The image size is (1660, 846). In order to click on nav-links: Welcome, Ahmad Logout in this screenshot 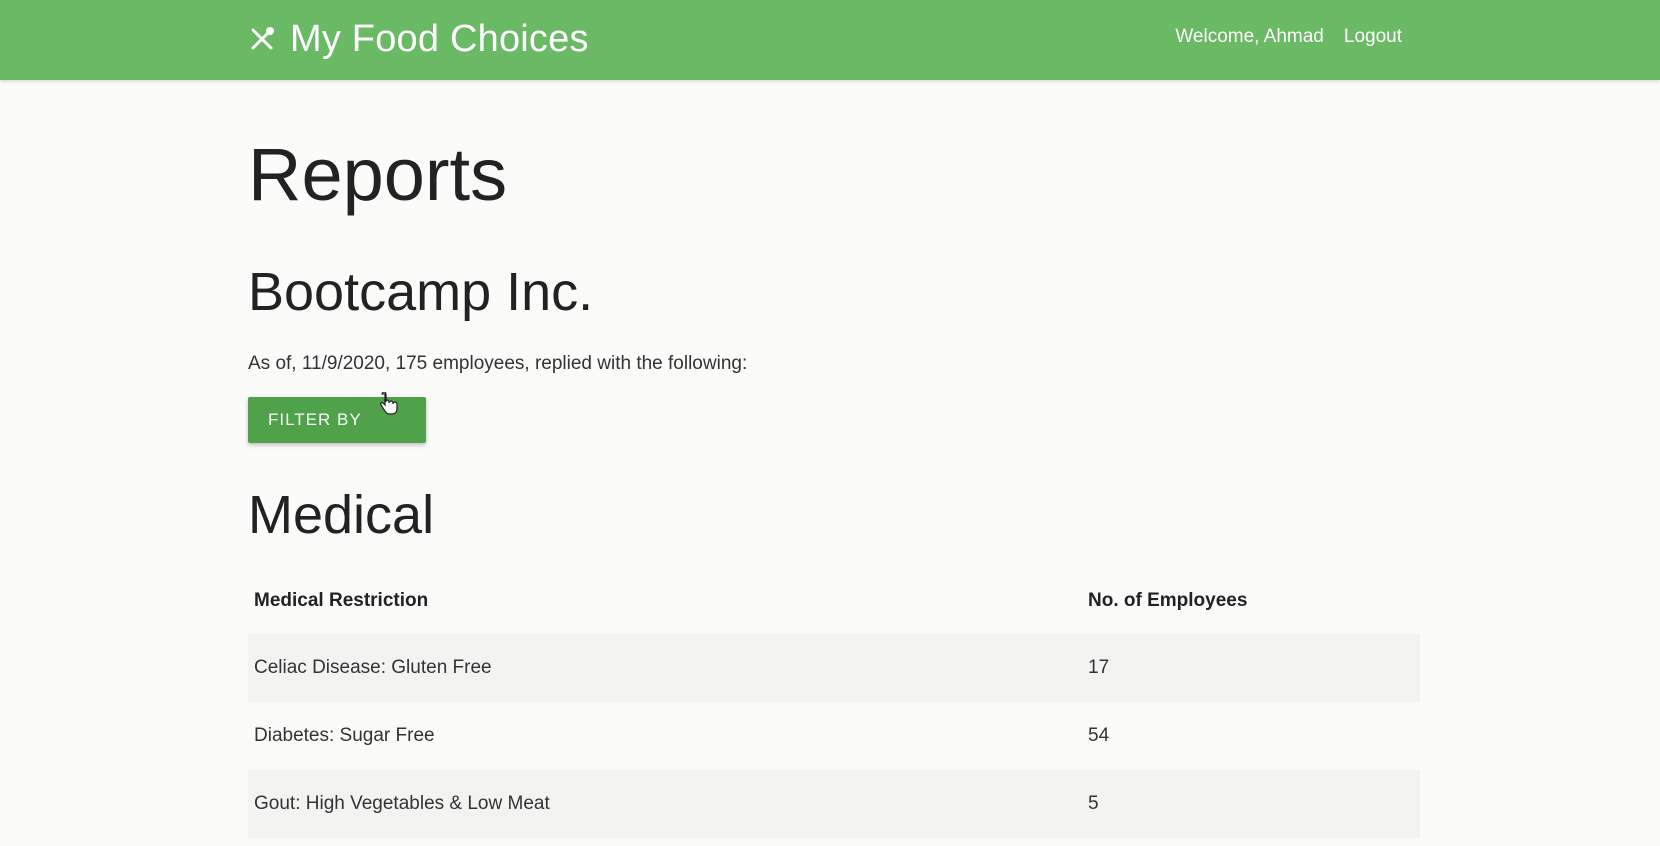, I will do `click(1288, 37)`.